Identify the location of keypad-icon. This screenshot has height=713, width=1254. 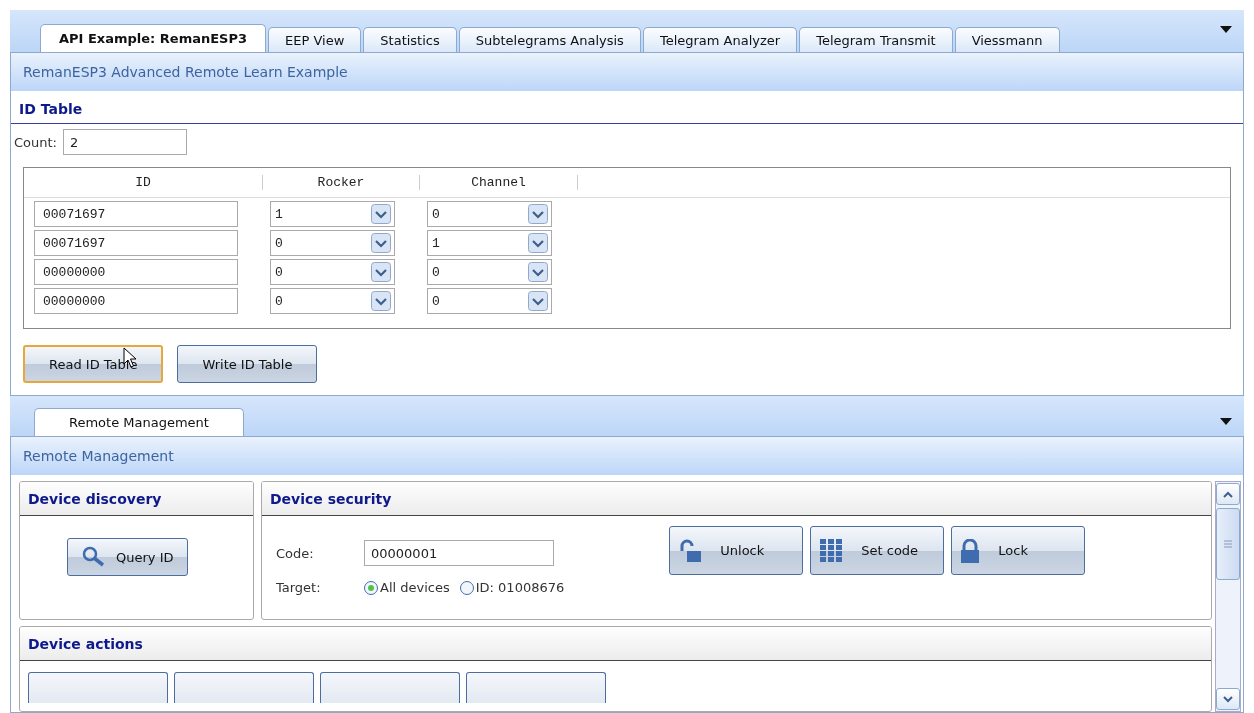
(831, 550).